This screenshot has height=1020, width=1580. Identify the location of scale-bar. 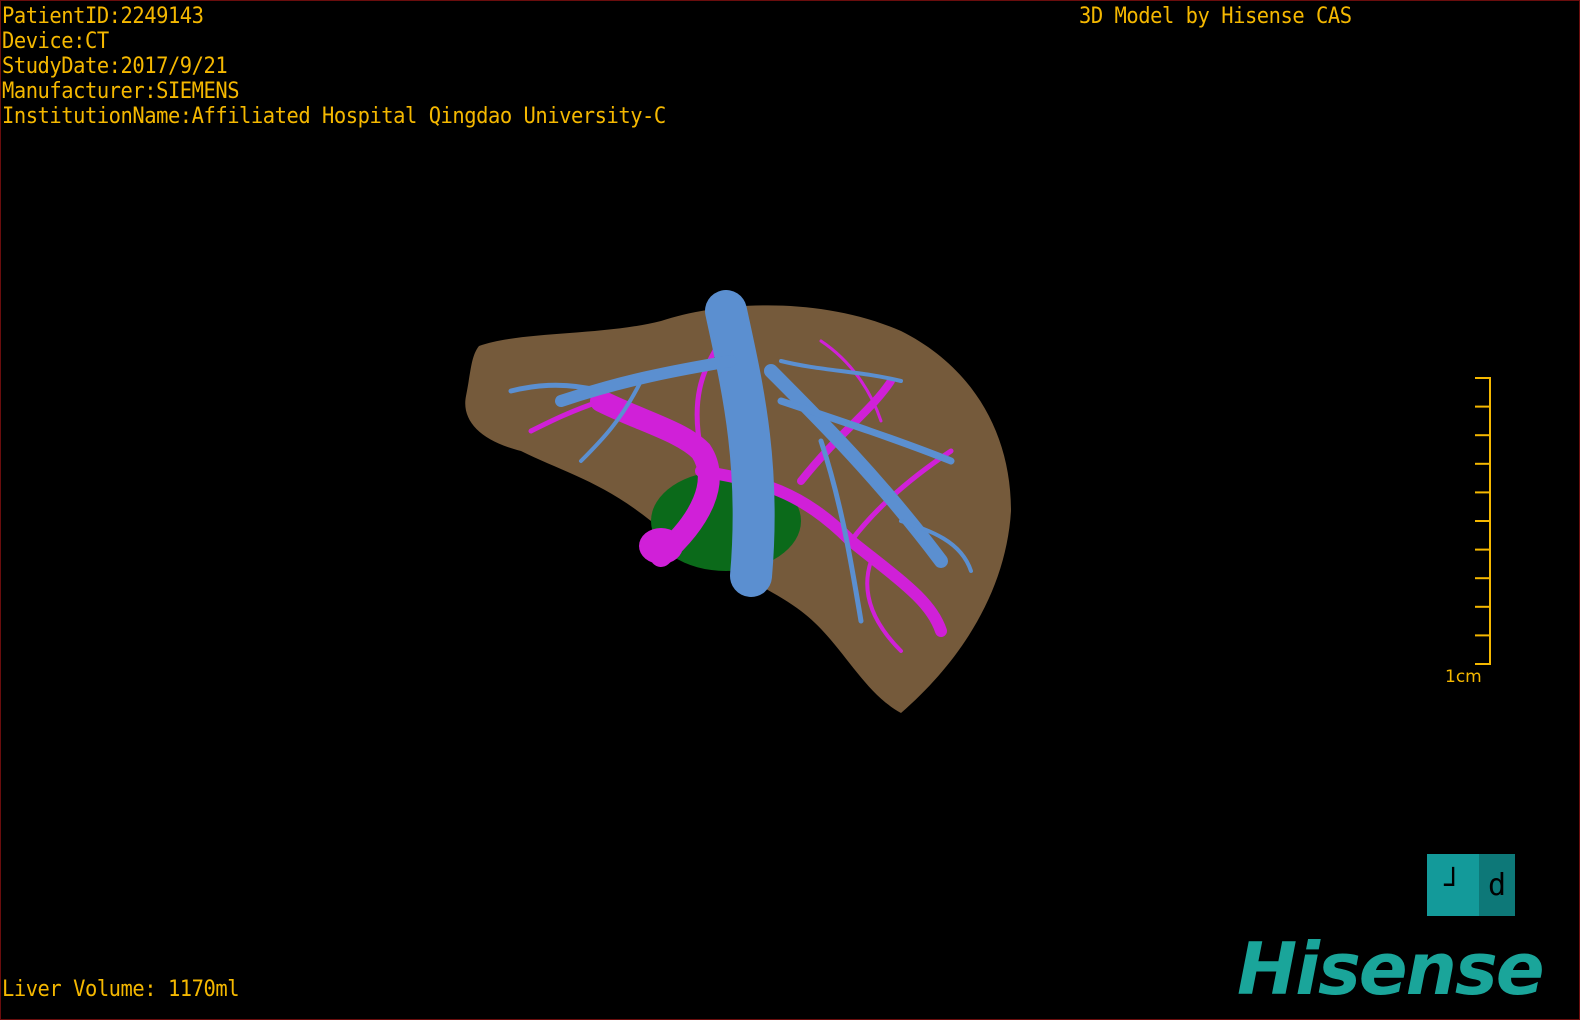
(1483, 521).